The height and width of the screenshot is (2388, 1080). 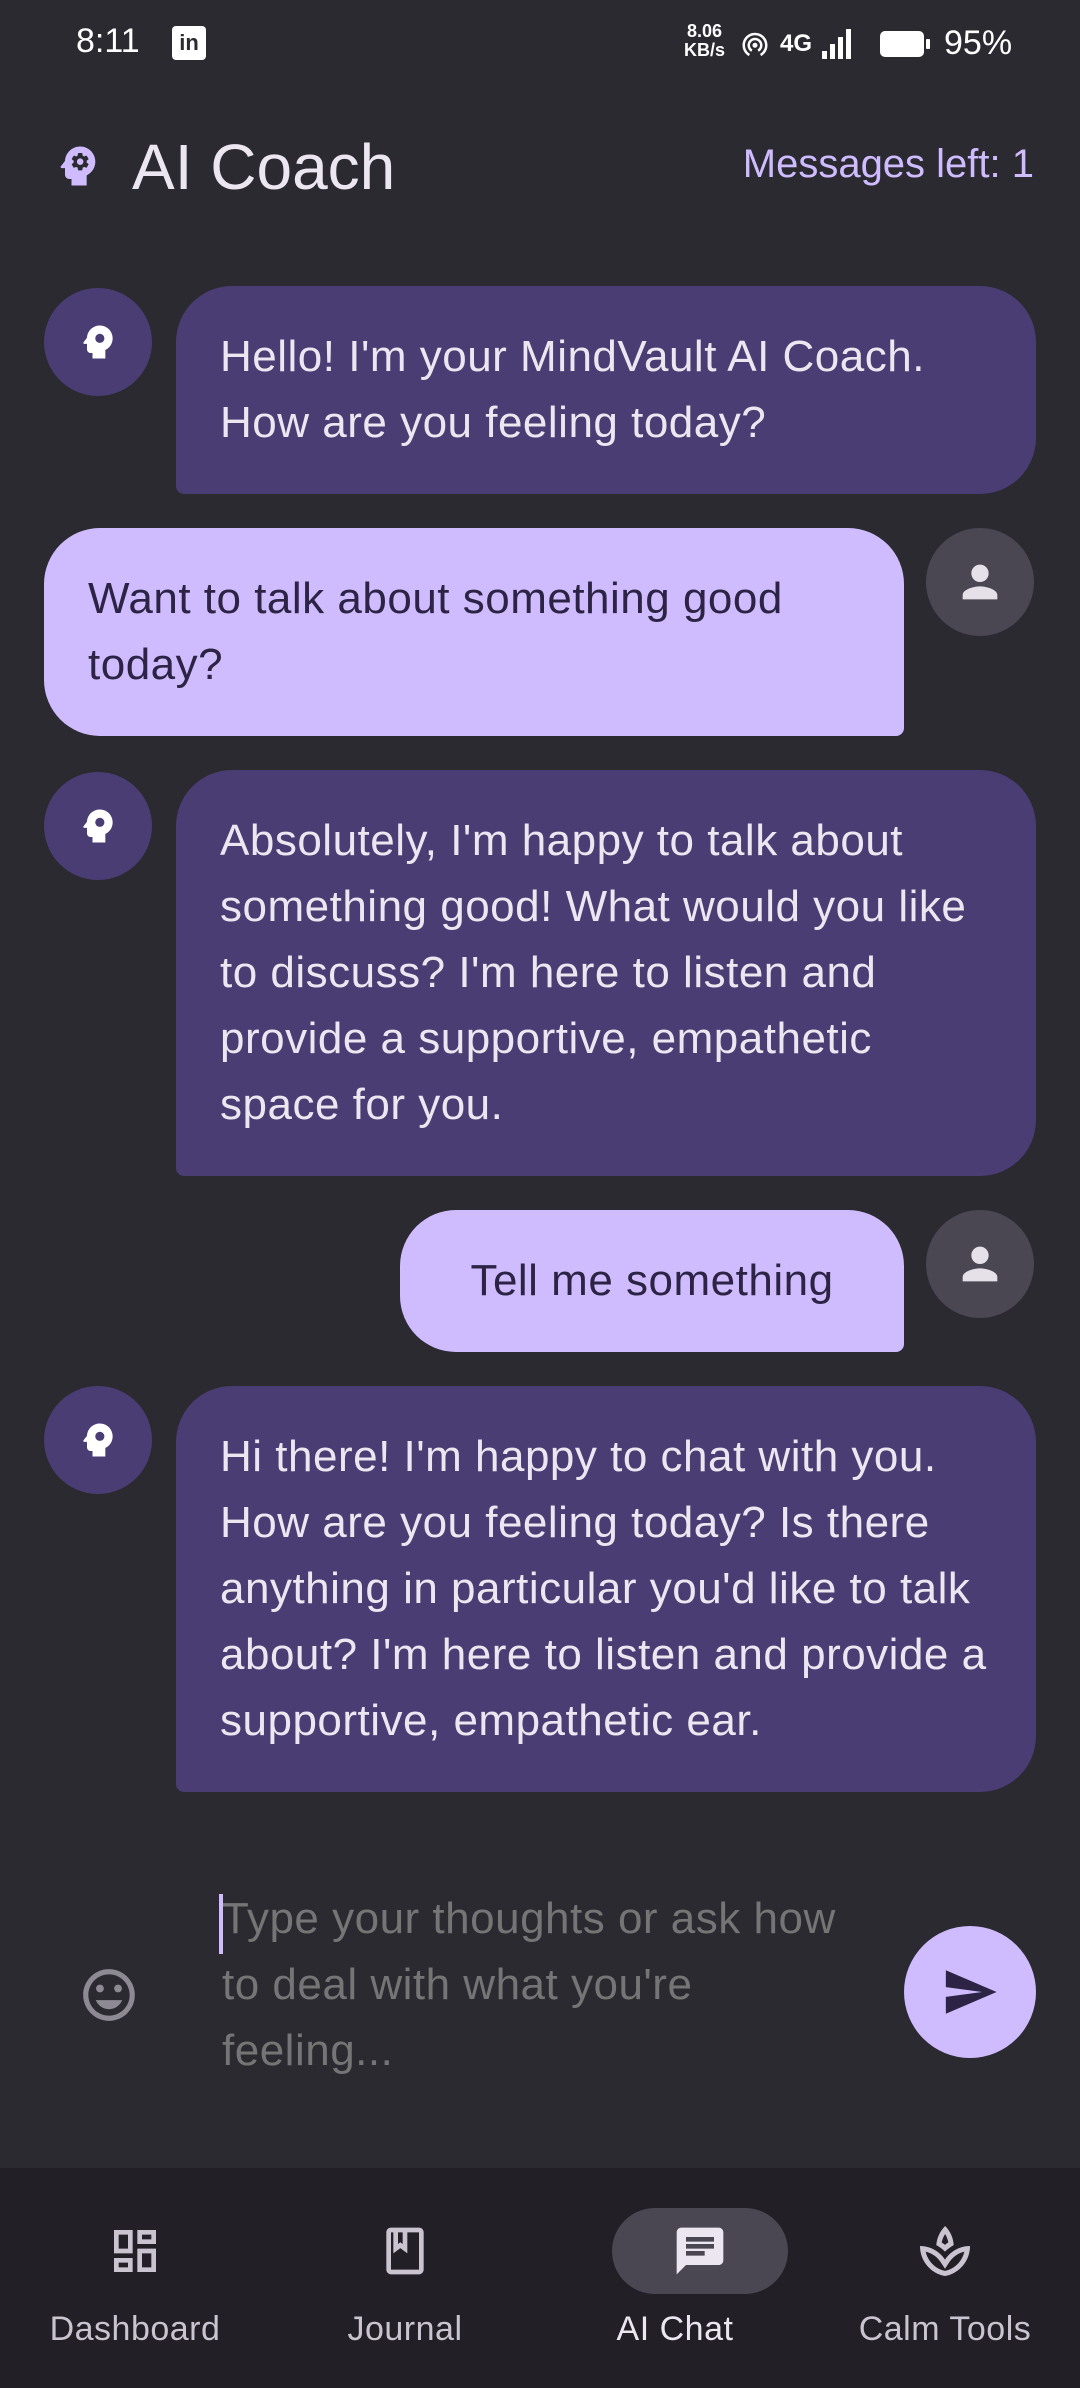 I want to click on bottom-navigation: Dashboard Journal AI Chat Calm Tools, so click(x=540, y=2278).